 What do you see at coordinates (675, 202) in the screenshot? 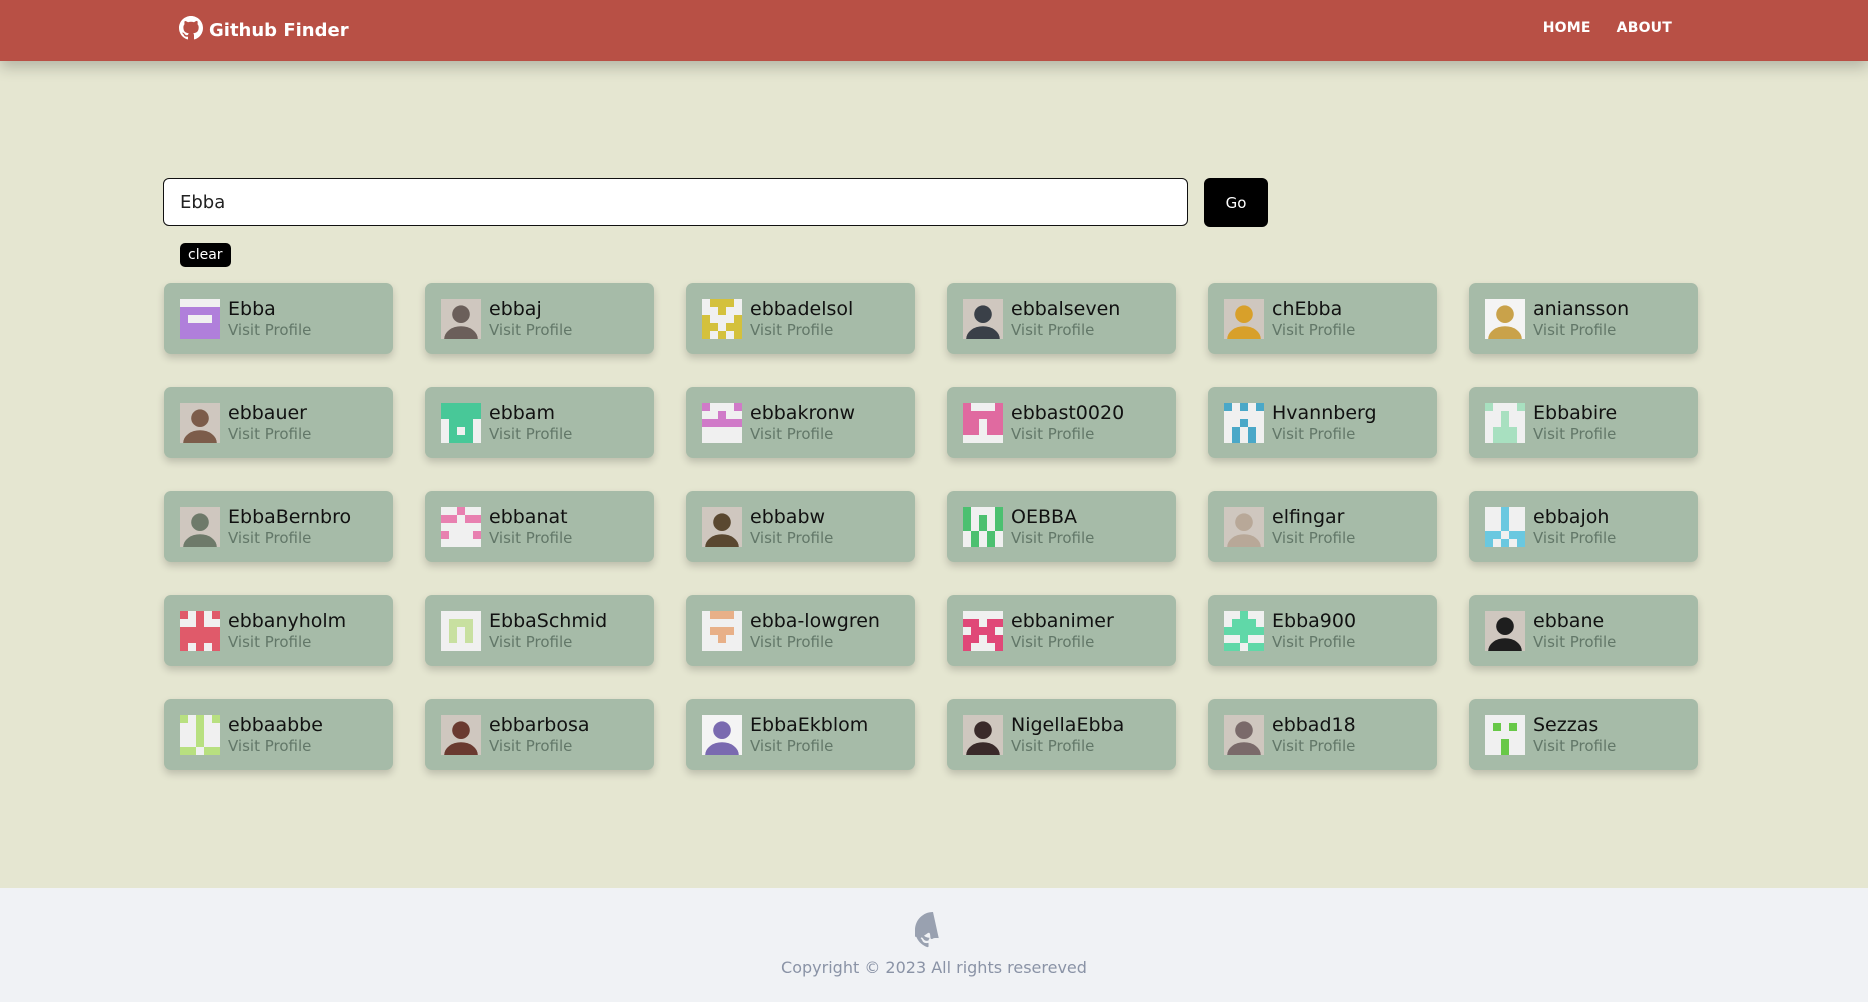
I see `search-input` at bounding box center [675, 202].